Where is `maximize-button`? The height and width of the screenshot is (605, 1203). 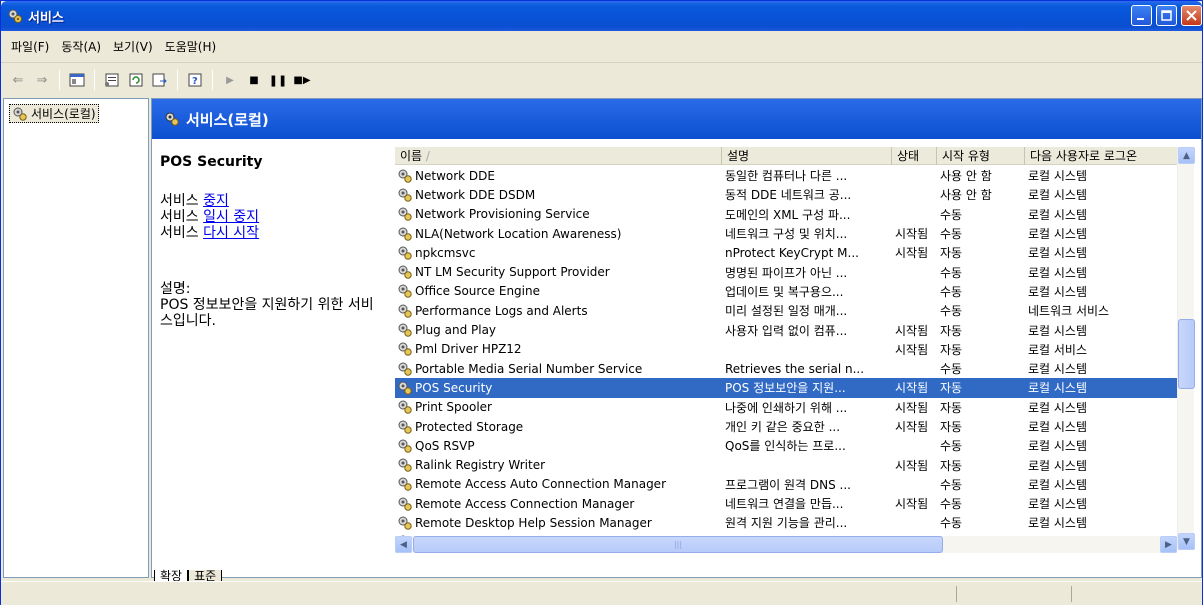 maximize-button is located at coordinates (1166, 15).